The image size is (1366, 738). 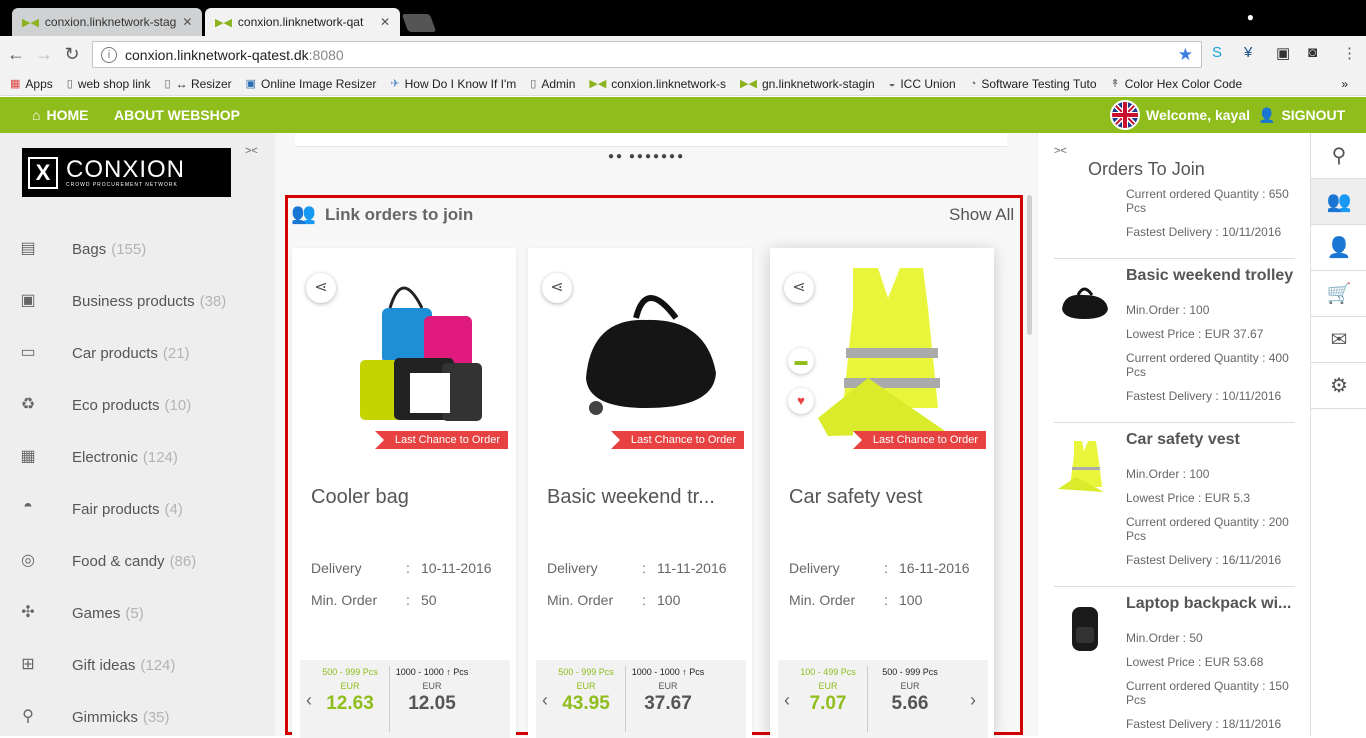 What do you see at coordinates (647, 54) in the screenshot?
I see `address-bar: i conxion.linknetwork-qatest.dk:8080 ★` at bounding box center [647, 54].